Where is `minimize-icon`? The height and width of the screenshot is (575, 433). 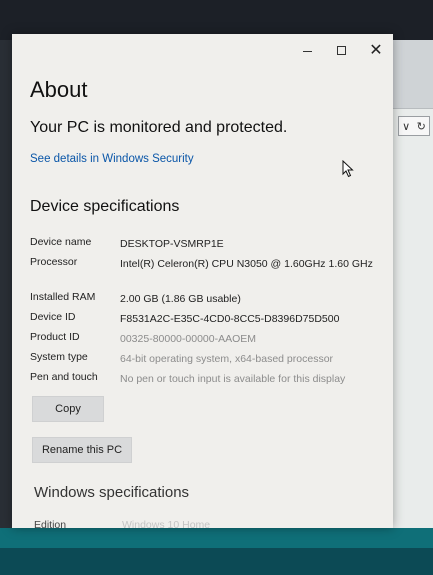
minimize-icon is located at coordinates (307, 51).